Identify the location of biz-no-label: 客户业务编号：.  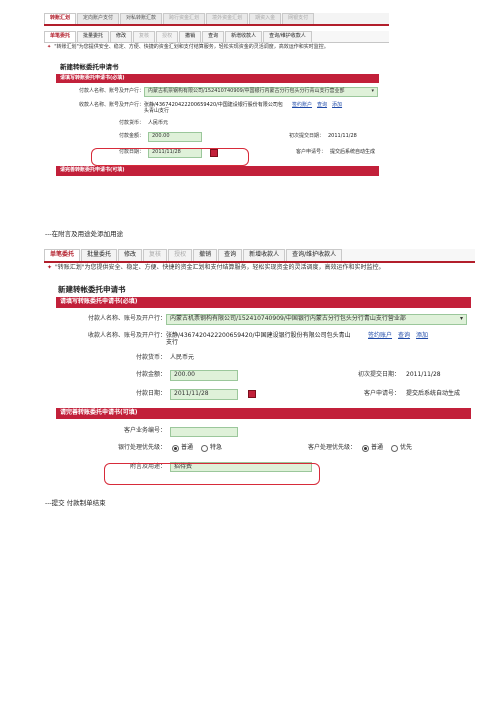
(144, 431).